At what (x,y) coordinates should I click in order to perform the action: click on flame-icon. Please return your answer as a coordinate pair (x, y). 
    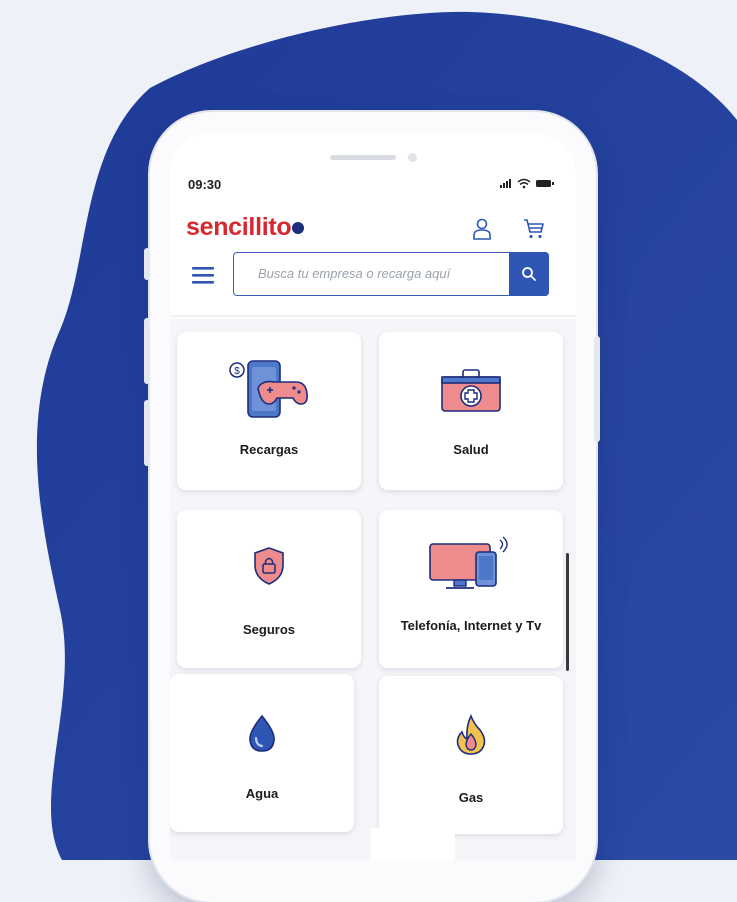
    Looking at the image, I should click on (471, 734).